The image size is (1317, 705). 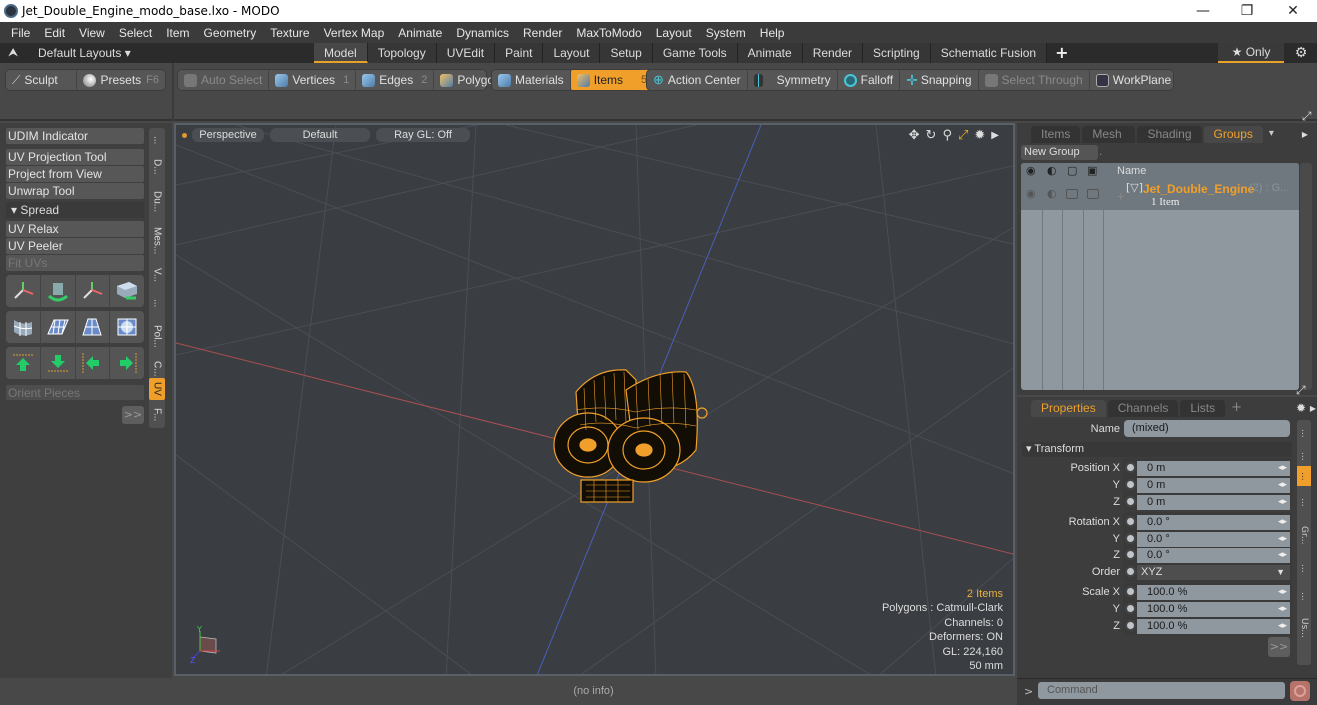 What do you see at coordinates (42, 80) in the screenshot?
I see `sculpt-button: ⟋ Sculpt` at bounding box center [42, 80].